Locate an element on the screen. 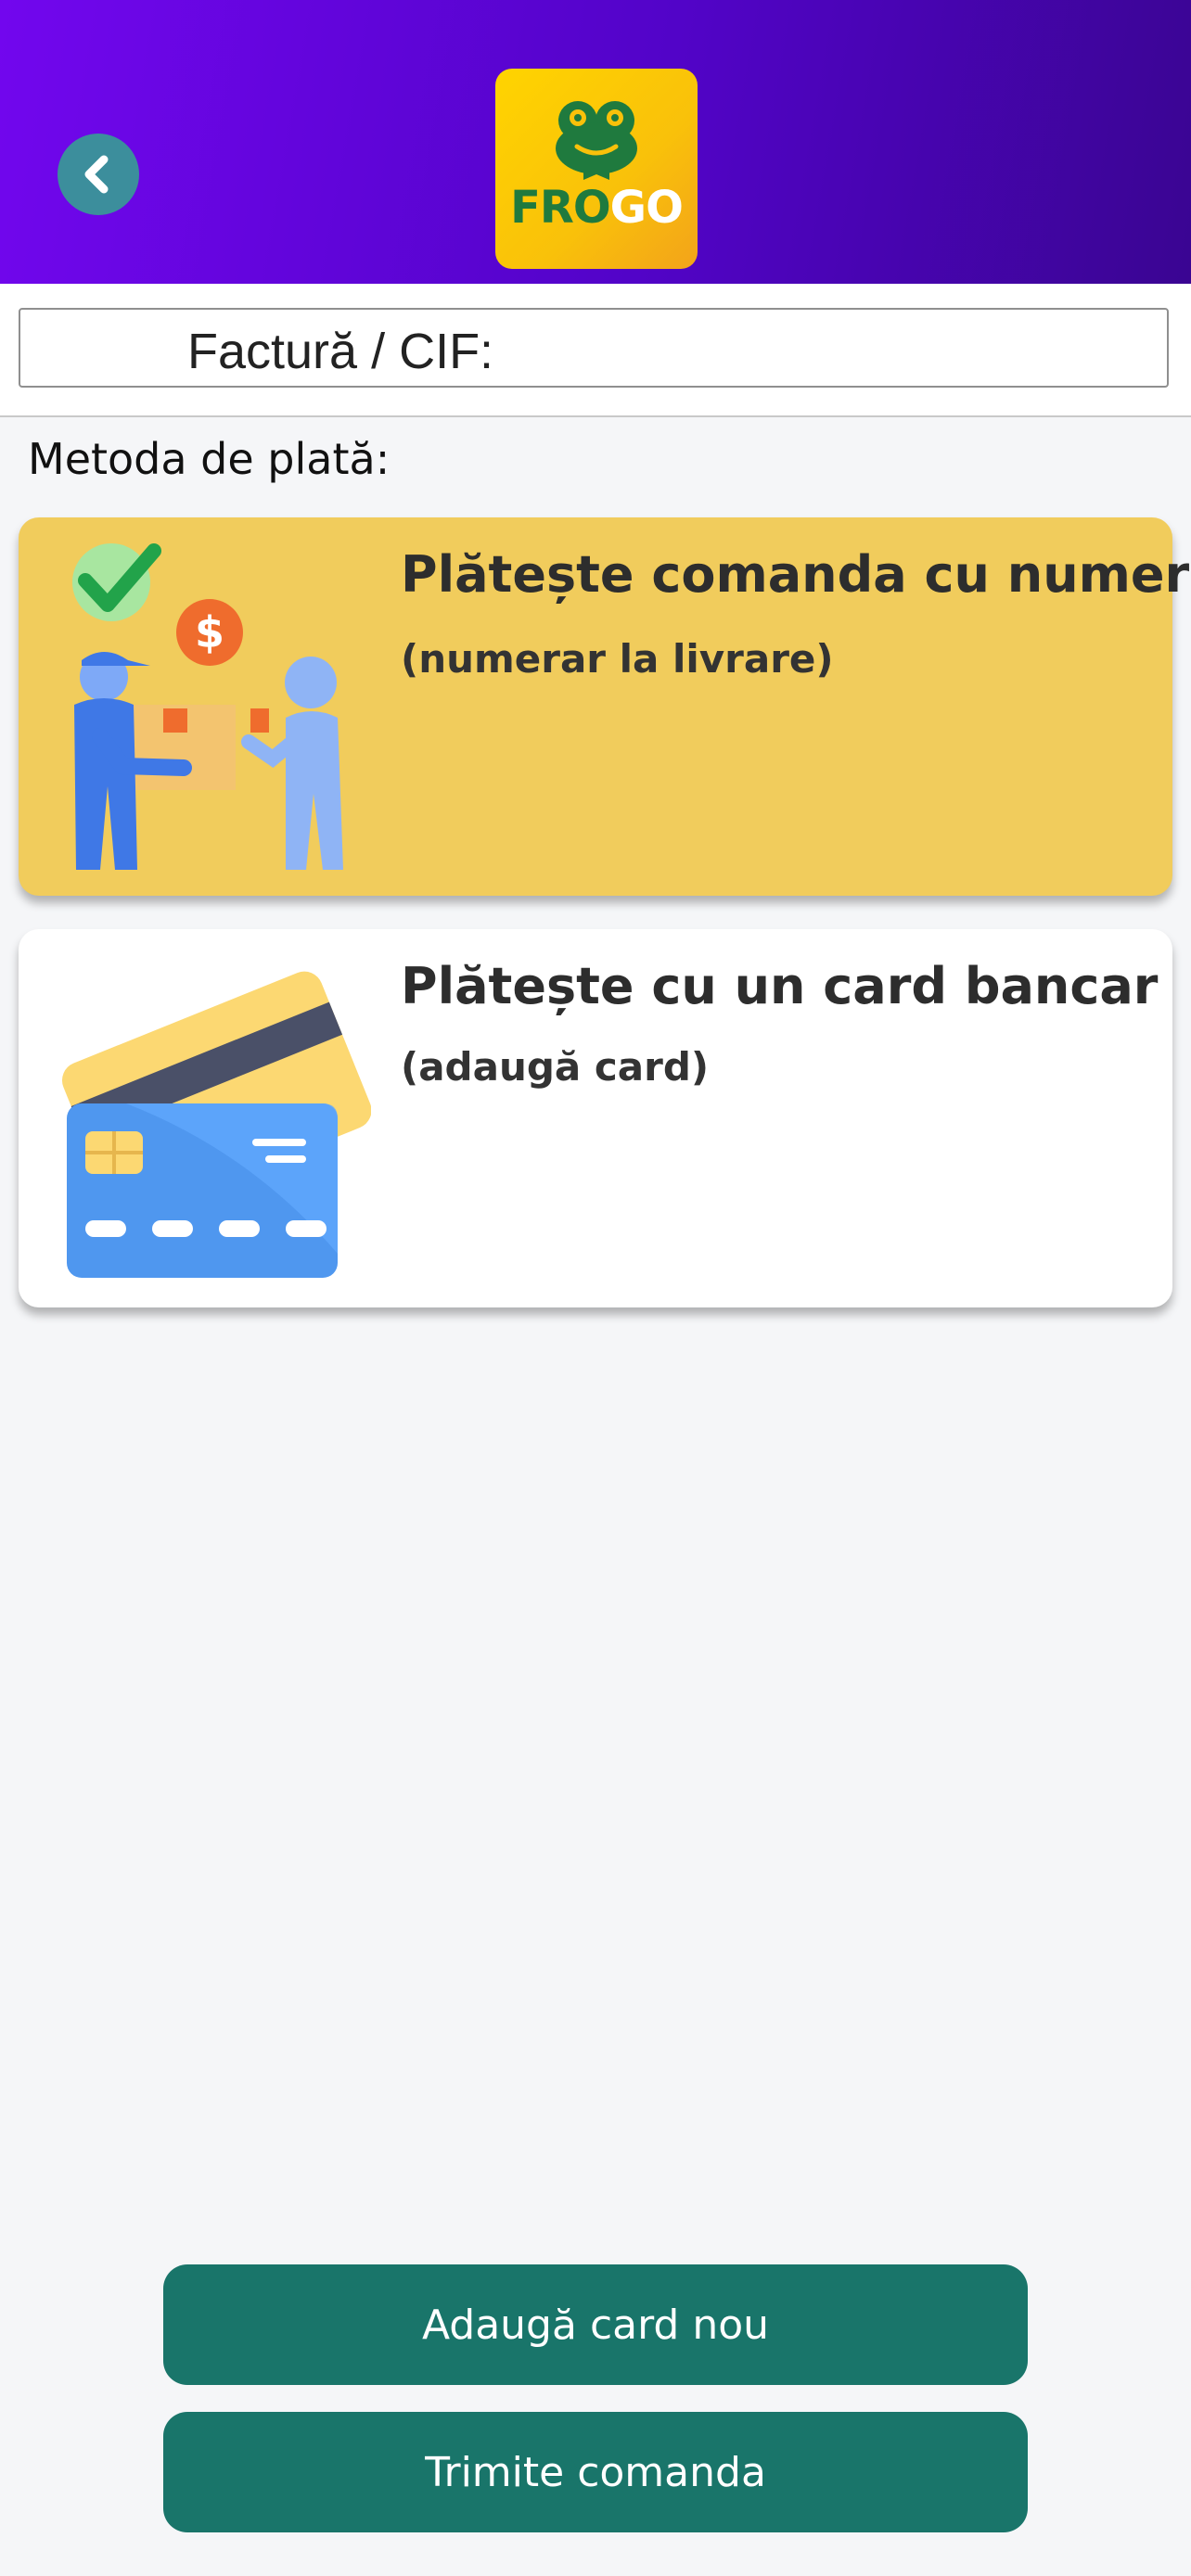 This screenshot has height=2576, width=1191. invoice-cif-field: Factură / CIF: is located at coordinates (594, 348).